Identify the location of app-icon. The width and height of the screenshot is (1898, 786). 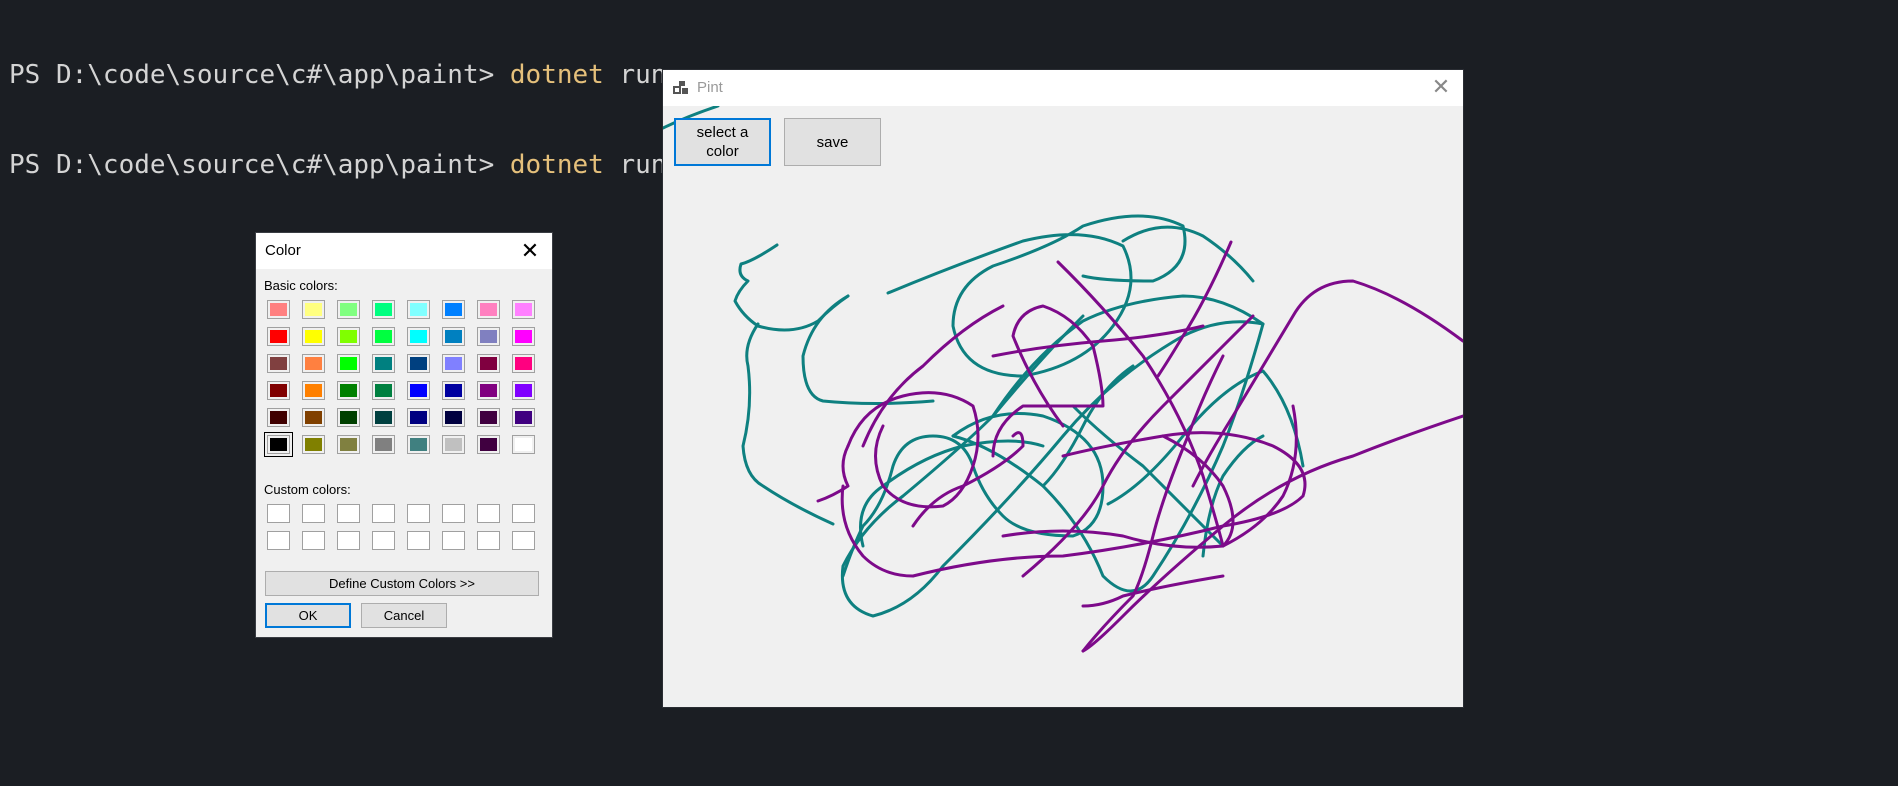
(680, 87).